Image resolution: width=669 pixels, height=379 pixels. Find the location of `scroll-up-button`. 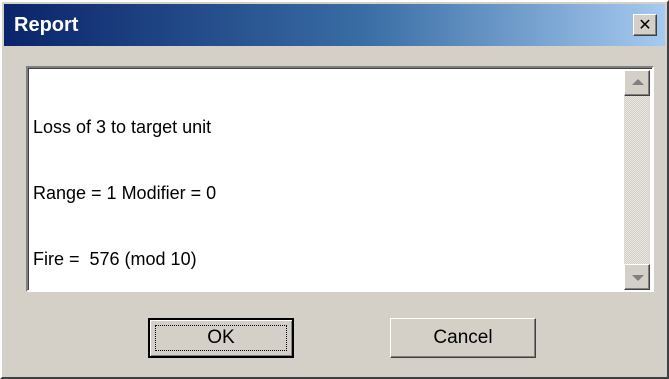

scroll-up-button is located at coordinates (637, 83).